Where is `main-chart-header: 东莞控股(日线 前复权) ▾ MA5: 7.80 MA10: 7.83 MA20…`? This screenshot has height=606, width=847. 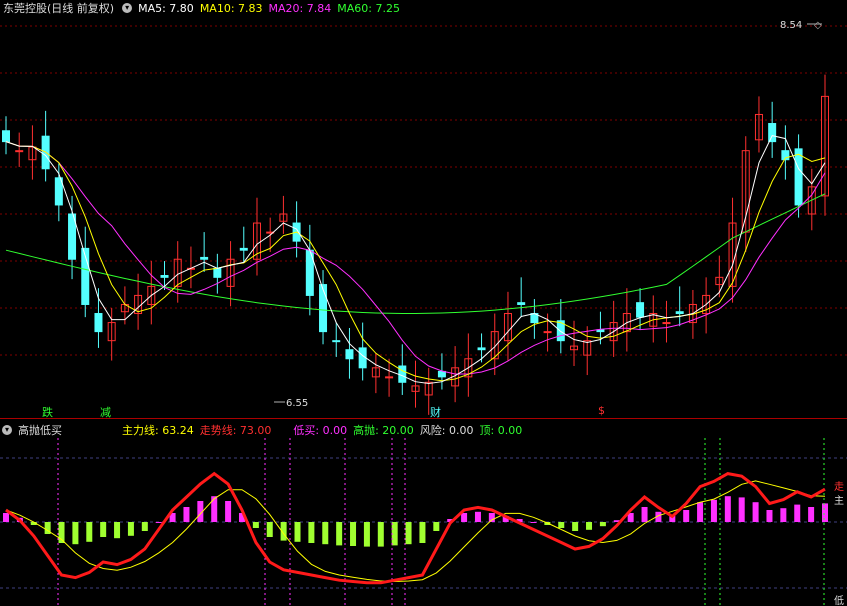 main-chart-header: 东莞控股(日线 前复权) ▾ MA5: 7.80 MA10: 7.83 MA20… is located at coordinates (203, 8).